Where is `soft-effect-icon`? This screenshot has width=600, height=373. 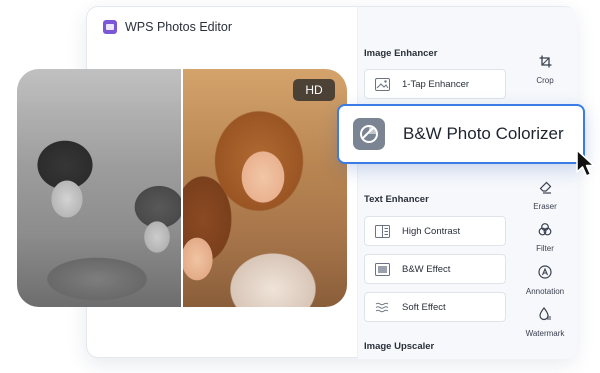
soft-effect-icon is located at coordinates (382, 307).